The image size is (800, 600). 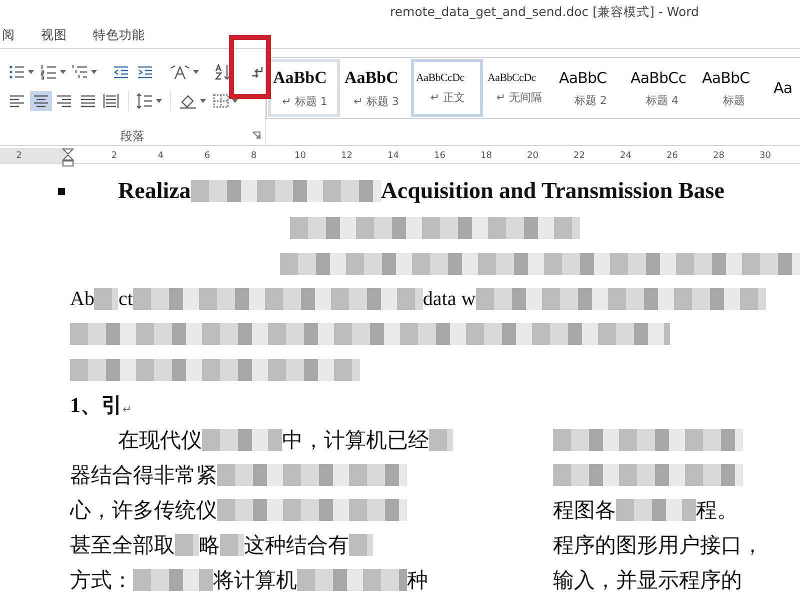 I want to click on document-text: 心，许多传统仪, so click(x=143, y=510).